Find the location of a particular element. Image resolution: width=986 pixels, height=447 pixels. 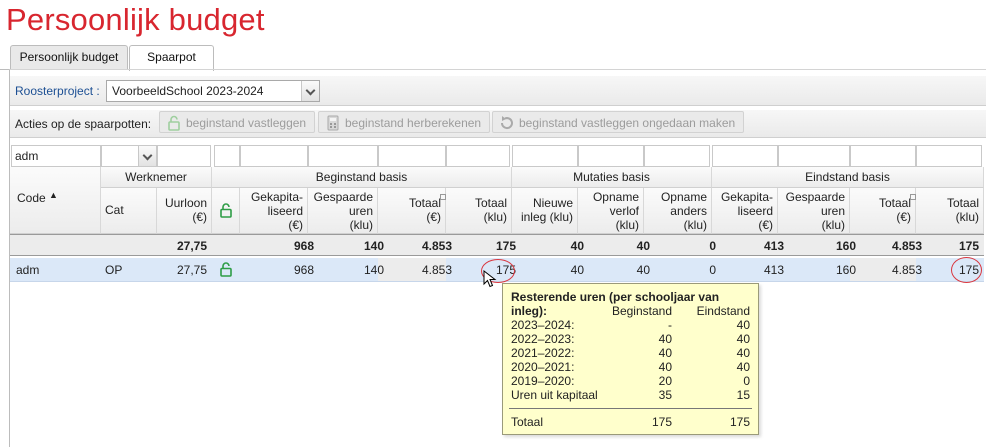

m-nieuwe-filter is located at coordinates (545, 156).